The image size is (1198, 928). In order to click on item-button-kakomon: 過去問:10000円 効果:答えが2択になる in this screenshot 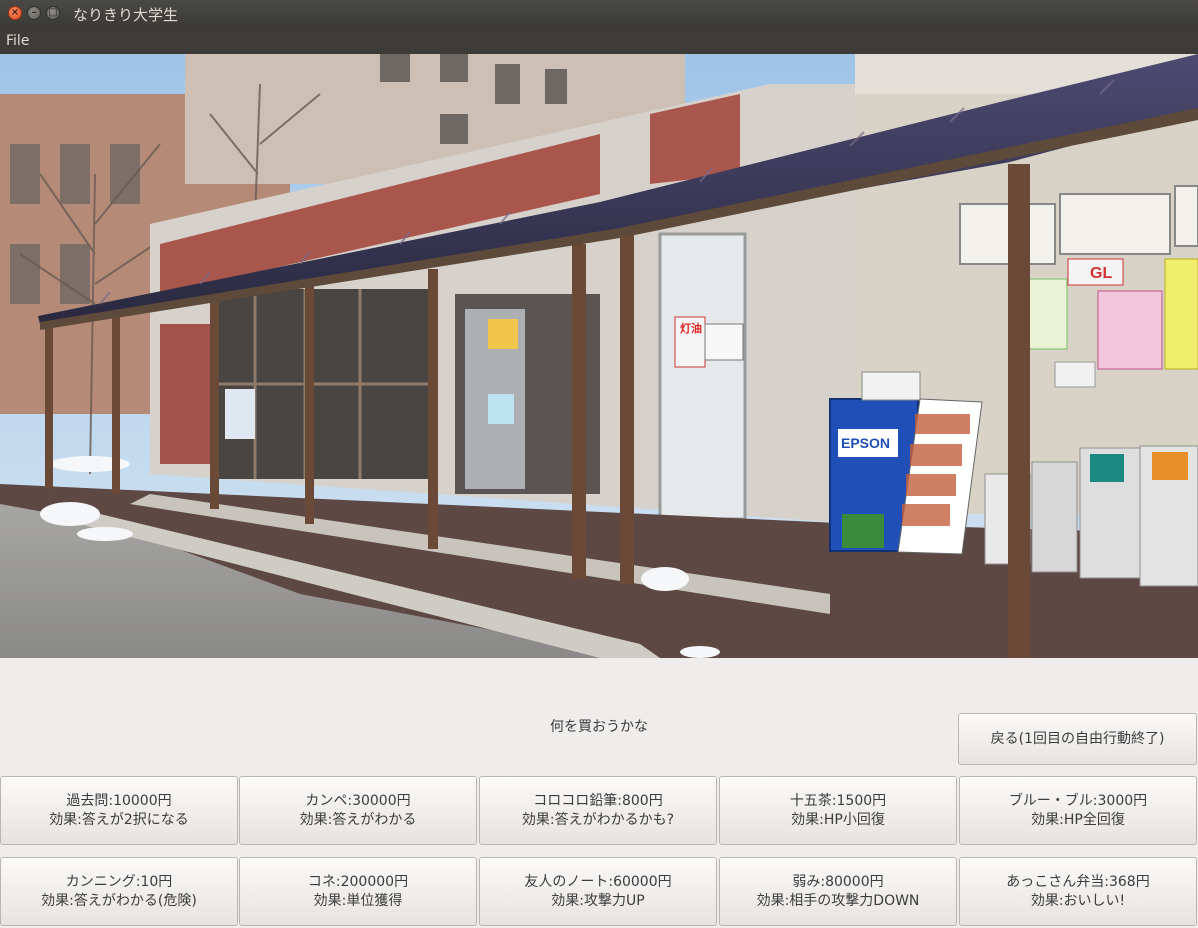, I will do `click(119, 810)`.